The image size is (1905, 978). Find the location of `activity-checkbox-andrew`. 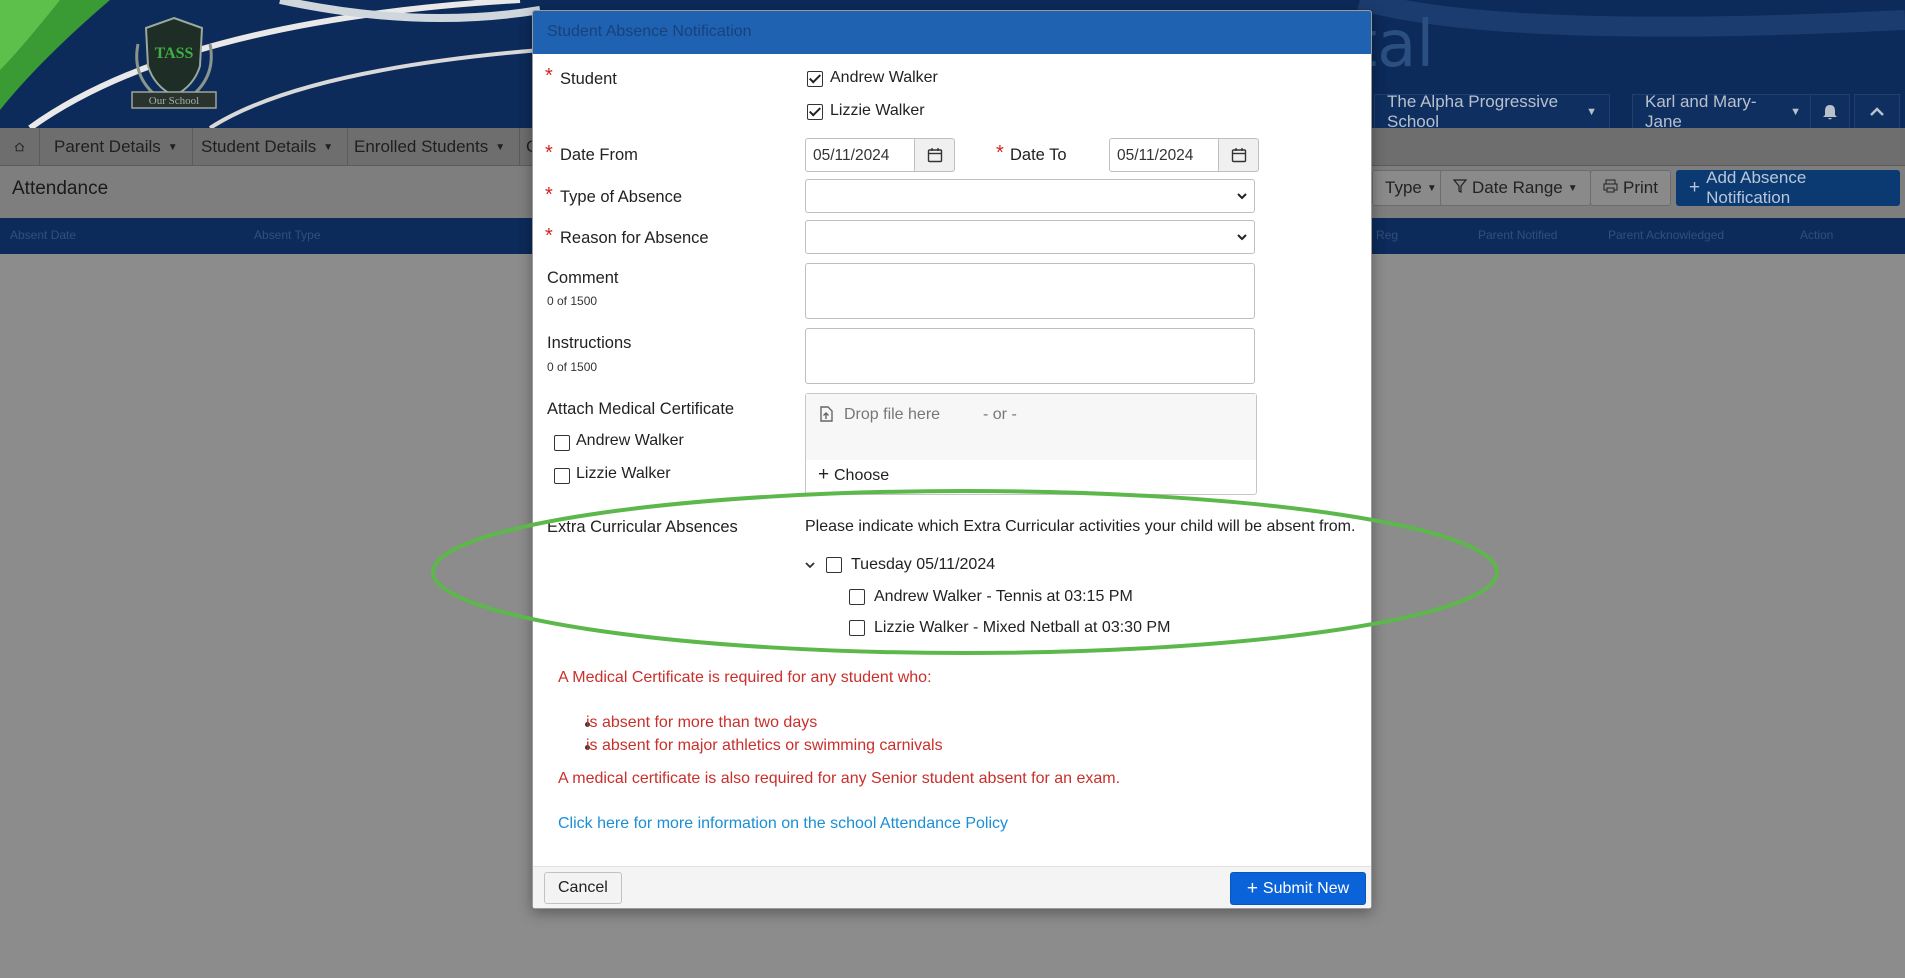

activity-checkbox-andrew is located at coordinates (857, 597).